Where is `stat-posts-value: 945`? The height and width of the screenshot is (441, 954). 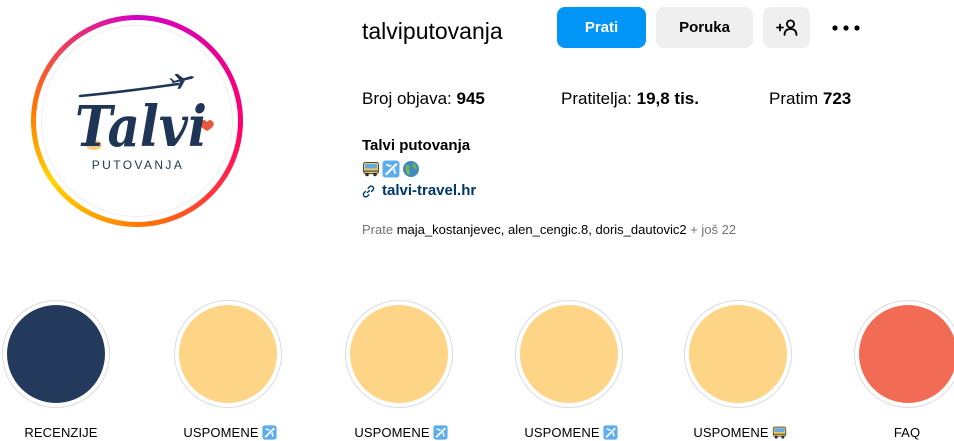
stat-posts-value: 945 is located at coordinates (470, 98).